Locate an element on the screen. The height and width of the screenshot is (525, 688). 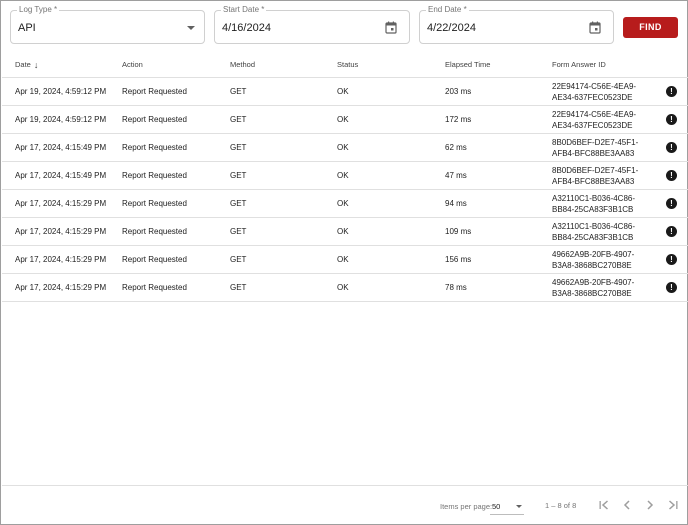
chevron-left-icon is located at coordinates (626, 505).